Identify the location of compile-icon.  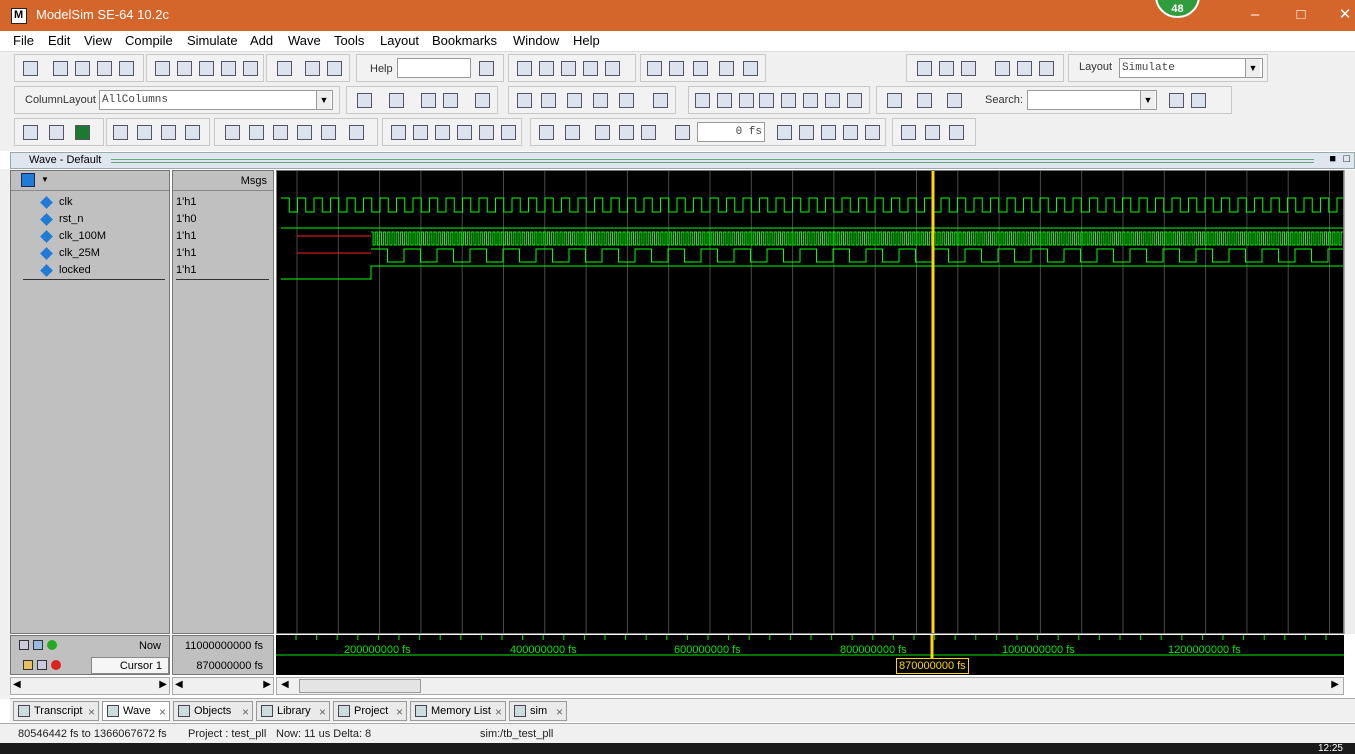
(284, 68).